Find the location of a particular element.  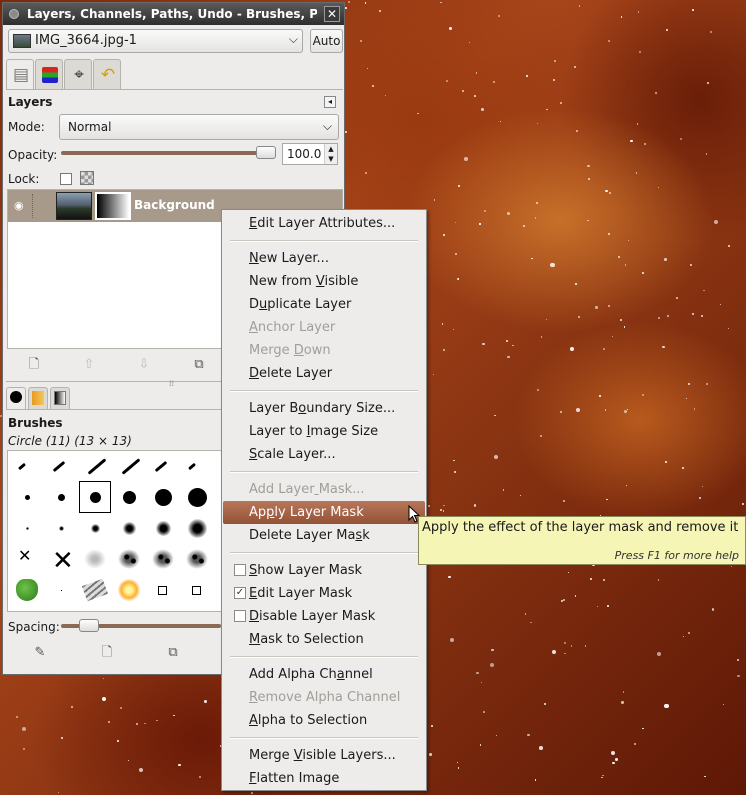

menu-item-new-from-visible: New from Visible is located at coordinates (324, 281).